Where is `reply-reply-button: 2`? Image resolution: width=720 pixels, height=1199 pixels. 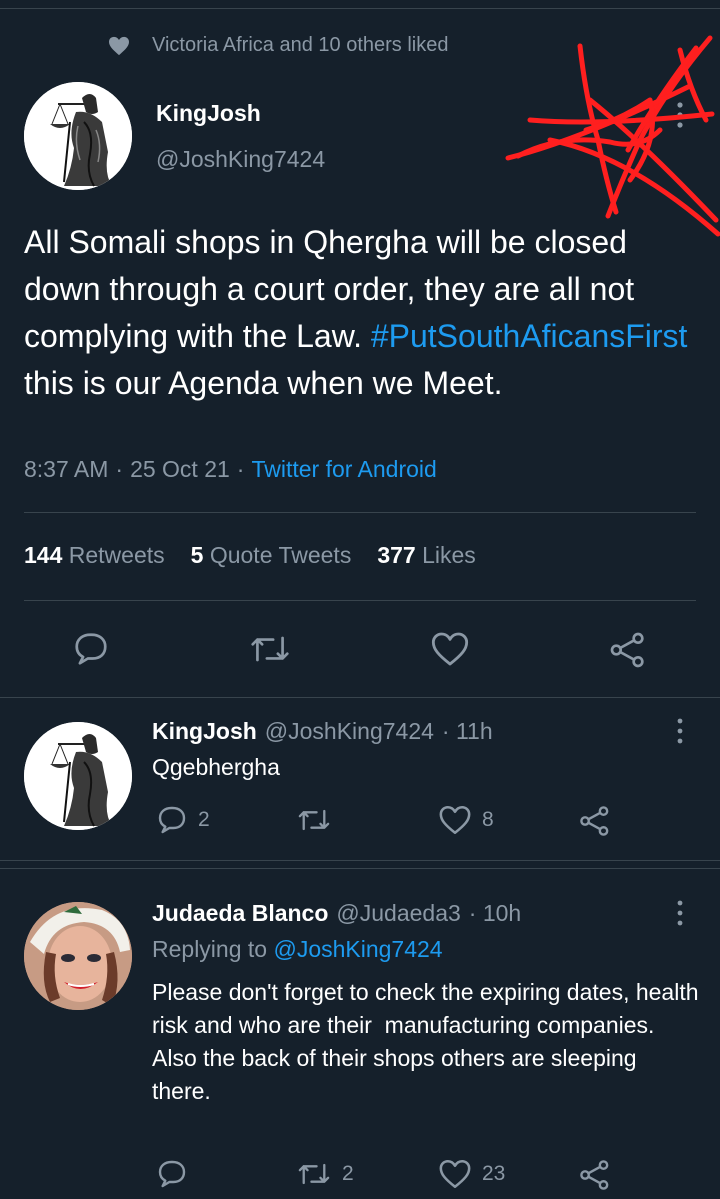 reply-reply-button: 2 is located at coordinates (183, 820).